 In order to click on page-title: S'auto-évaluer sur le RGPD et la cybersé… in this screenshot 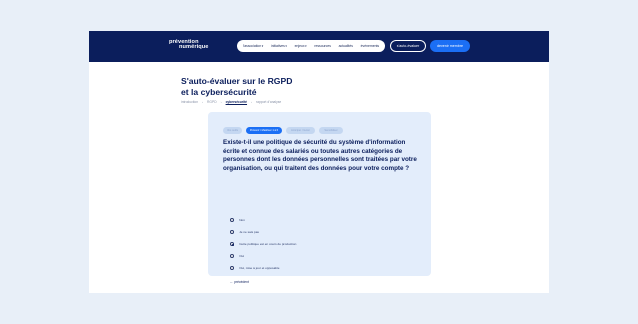, I will do `click(281, 86)`.